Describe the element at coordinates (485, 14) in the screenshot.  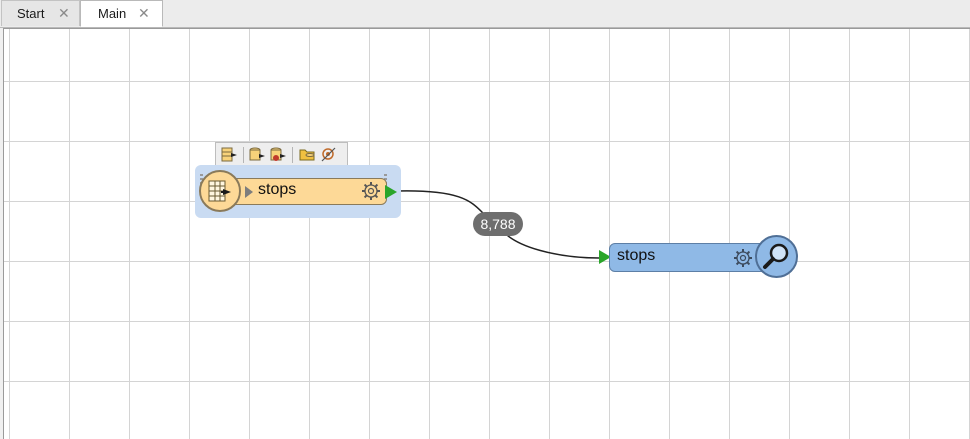
I see `tab-bar: Start ✕ Main ✕` at that location.